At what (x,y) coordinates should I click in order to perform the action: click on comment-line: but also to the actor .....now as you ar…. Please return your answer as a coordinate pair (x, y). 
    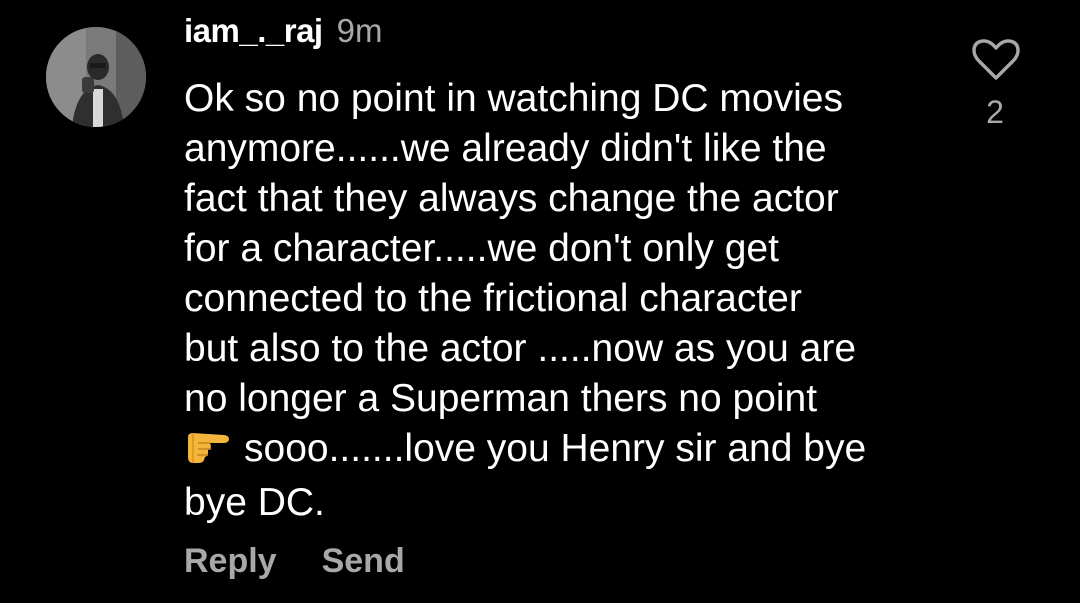
    Looking at the image, I should click on (520, 348).